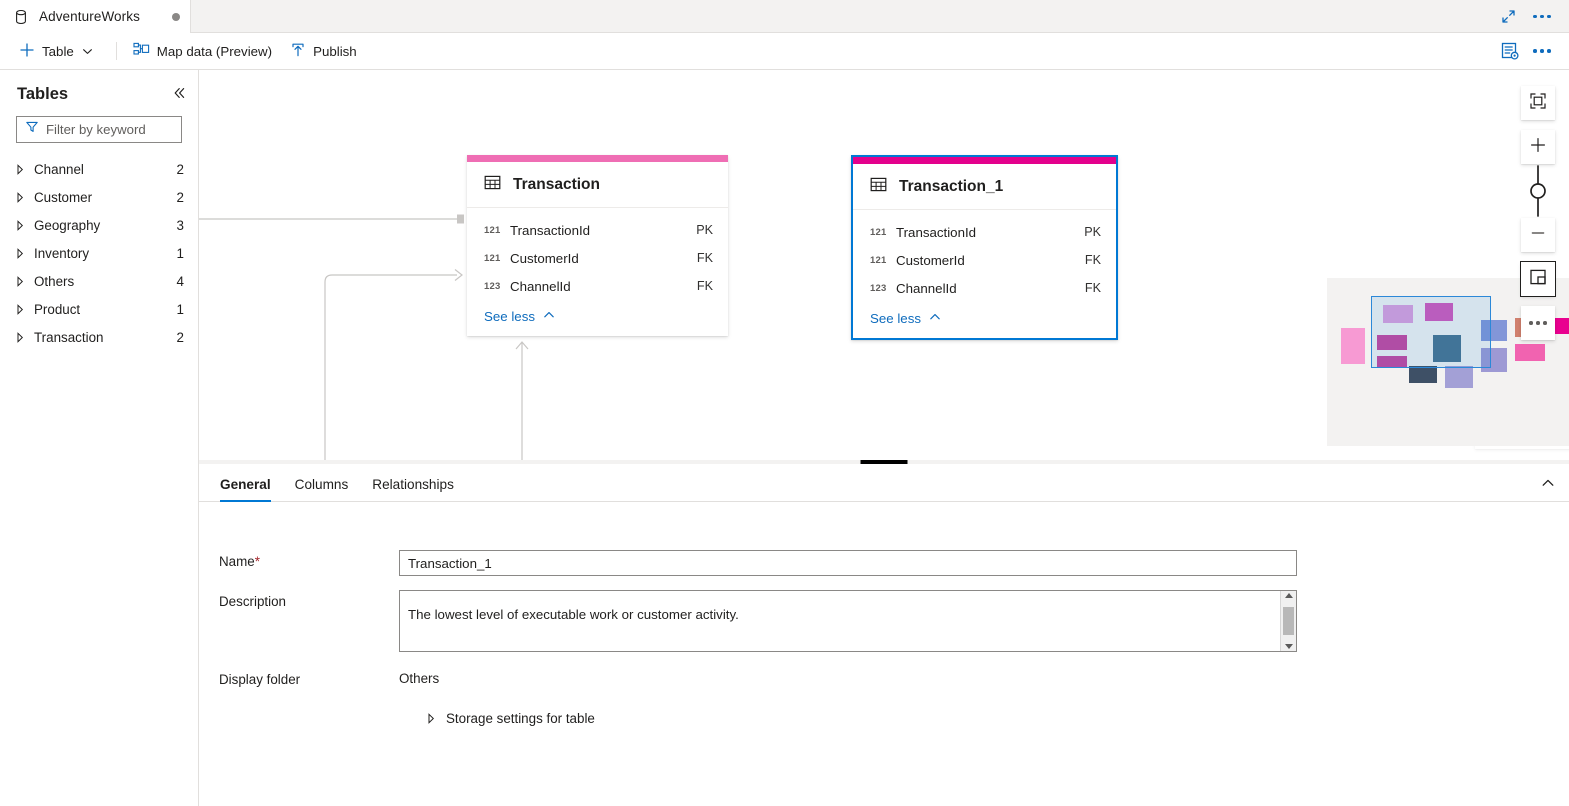 This screenshot has height=806, width=1569. What do you see at coordinates (99, 337) in the screenshot?
I see `sidebar-item-transaction: Transaction 2` at bounding box center [99, 337].